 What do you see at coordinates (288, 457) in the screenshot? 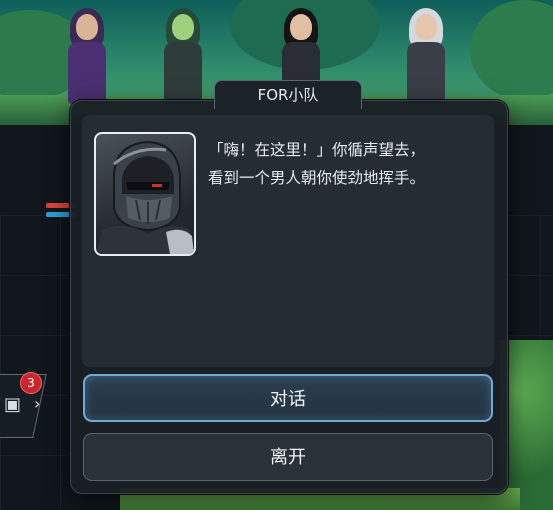
I see `leave-button: 离开` at bounding box center [288, 457].